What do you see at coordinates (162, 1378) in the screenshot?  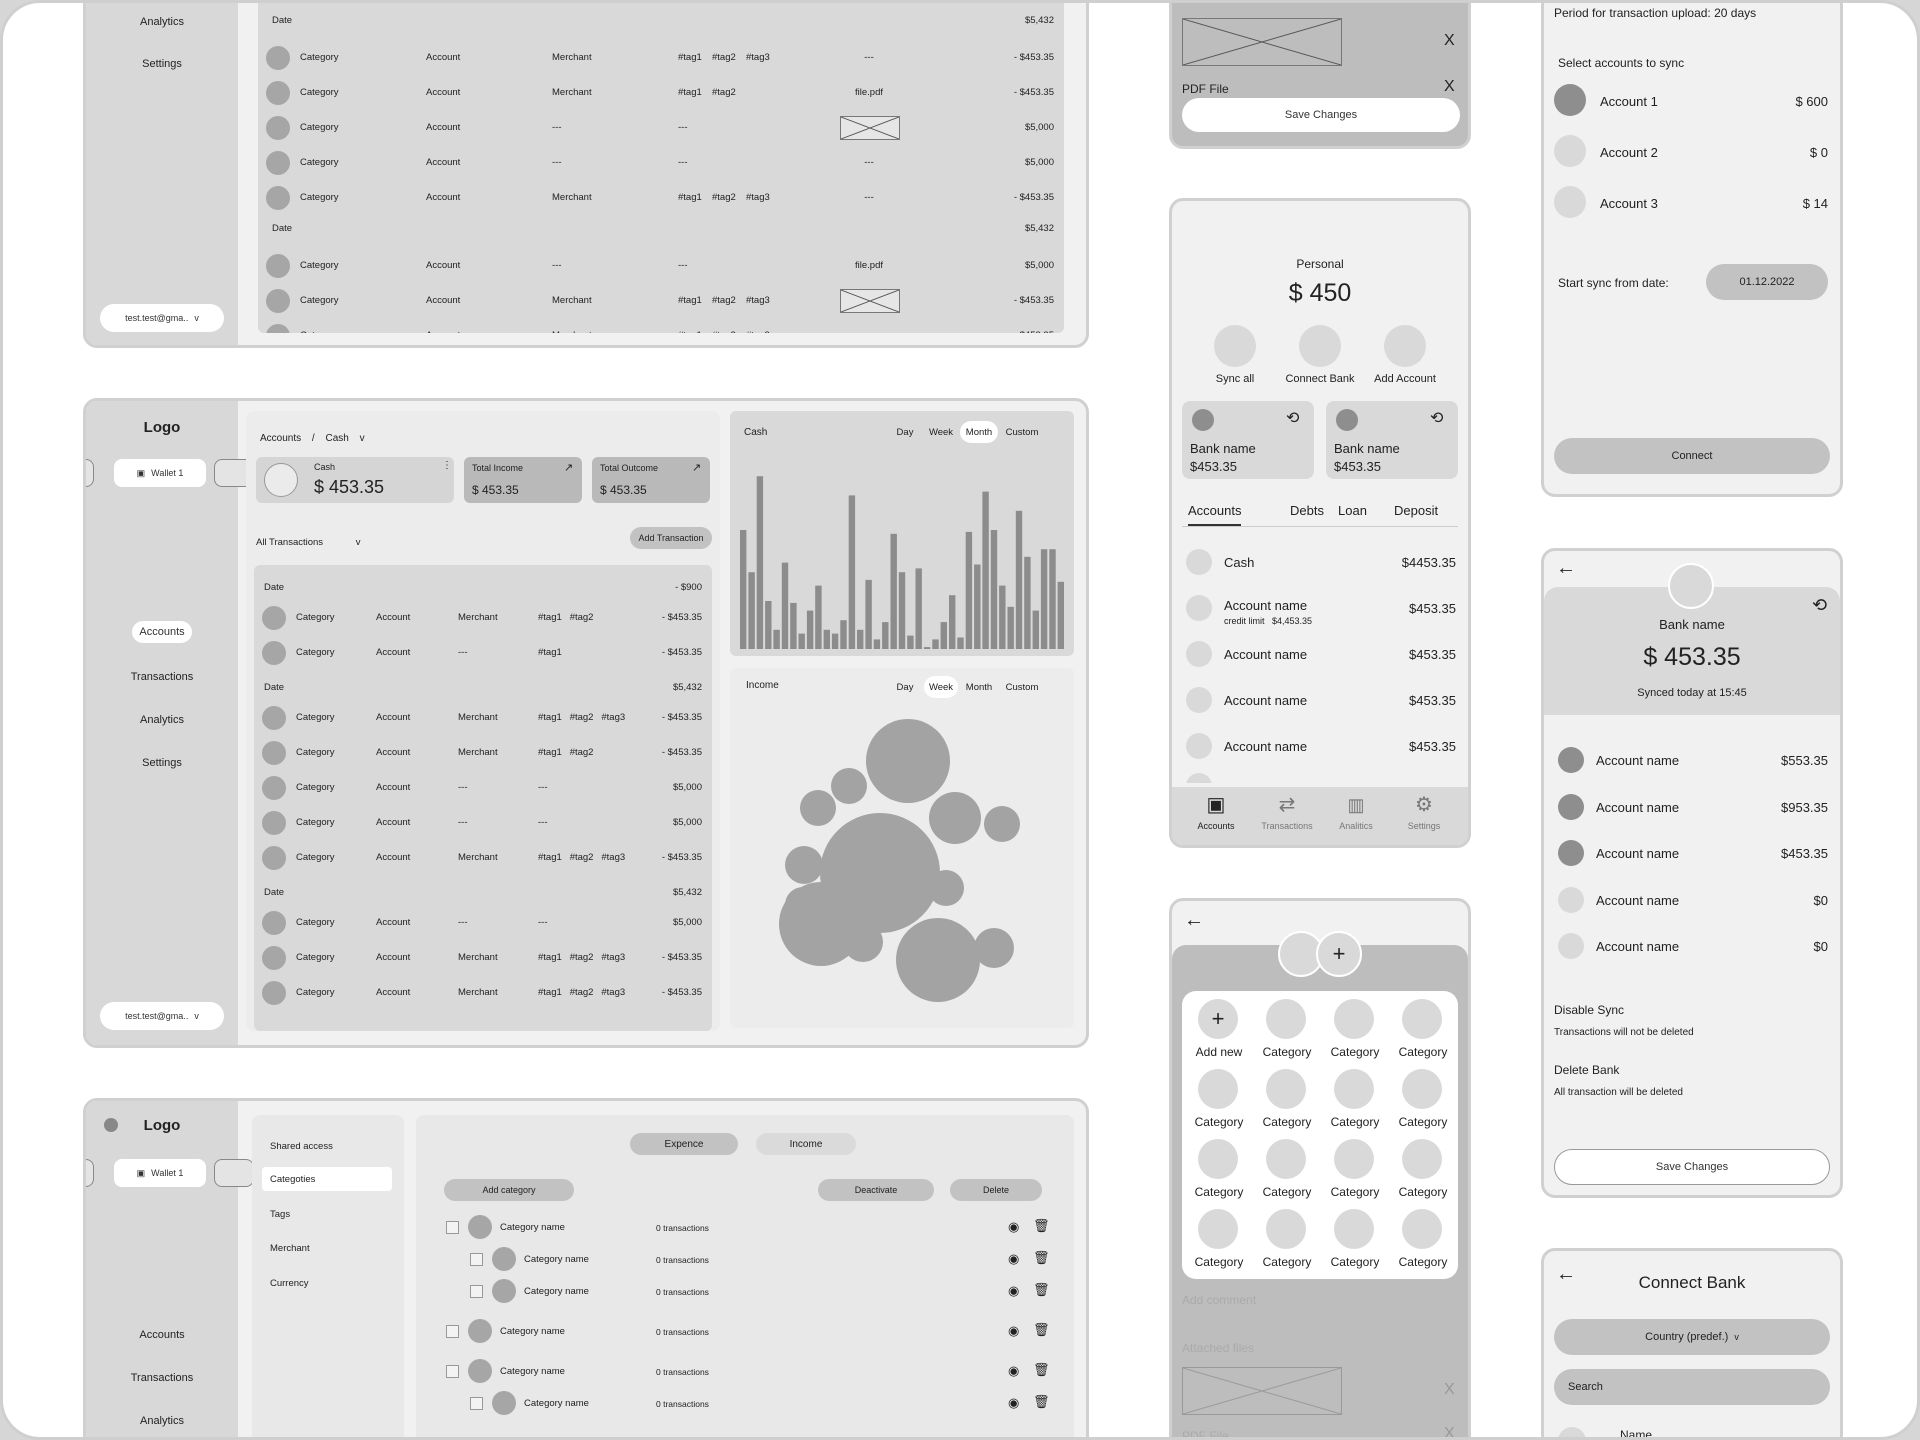 I see `nav-transactions: Transactions` at bounding box center [162, 1378].